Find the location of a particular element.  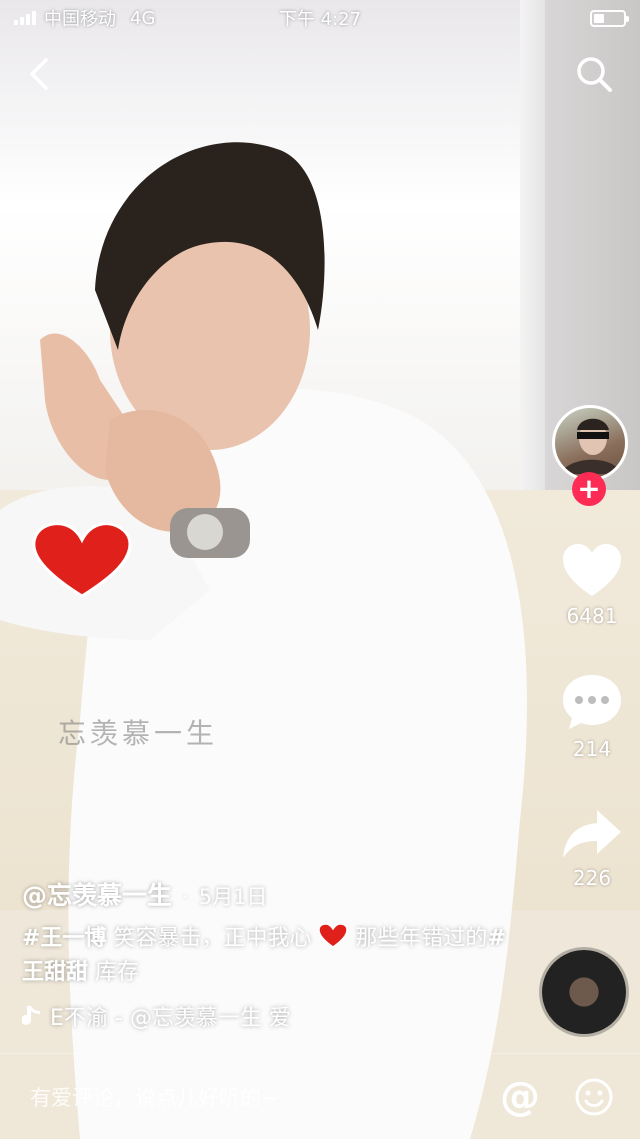

battery-icon is located at coordinates (609, 18).